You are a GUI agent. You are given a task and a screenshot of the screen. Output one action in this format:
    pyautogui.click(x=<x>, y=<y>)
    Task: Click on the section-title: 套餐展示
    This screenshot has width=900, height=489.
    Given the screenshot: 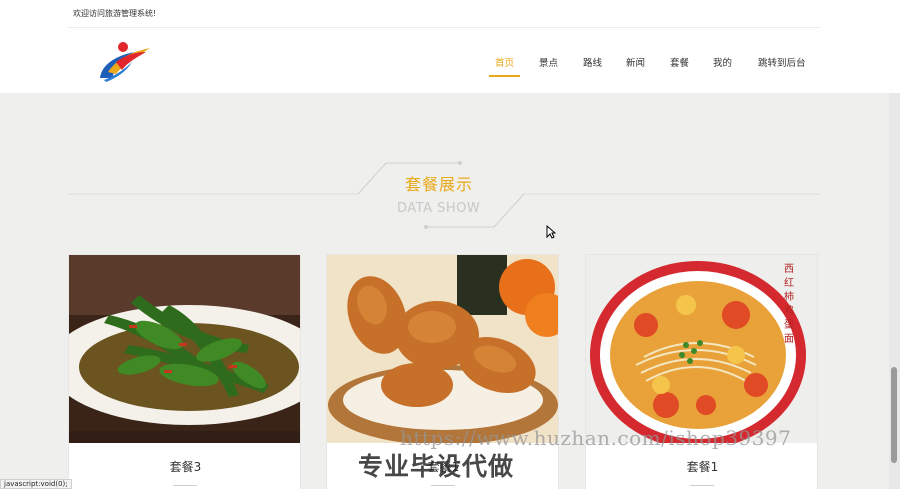 What is the action you would take?
    pyautogui.click(x=439, y=184)
    